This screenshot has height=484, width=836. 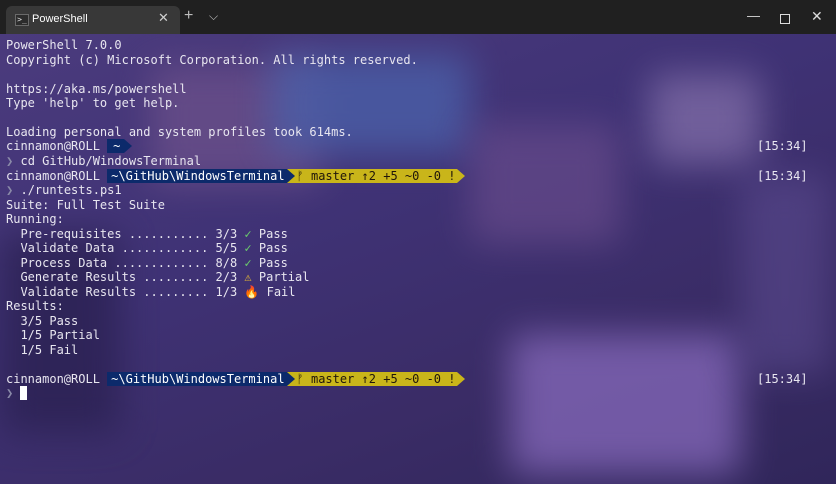 What do you see at coordinates (151, 292) in the screenshot?
I see `test-row: Validate Results ......... 1/3 🔥 Fail` at bounding box center [151, 292].